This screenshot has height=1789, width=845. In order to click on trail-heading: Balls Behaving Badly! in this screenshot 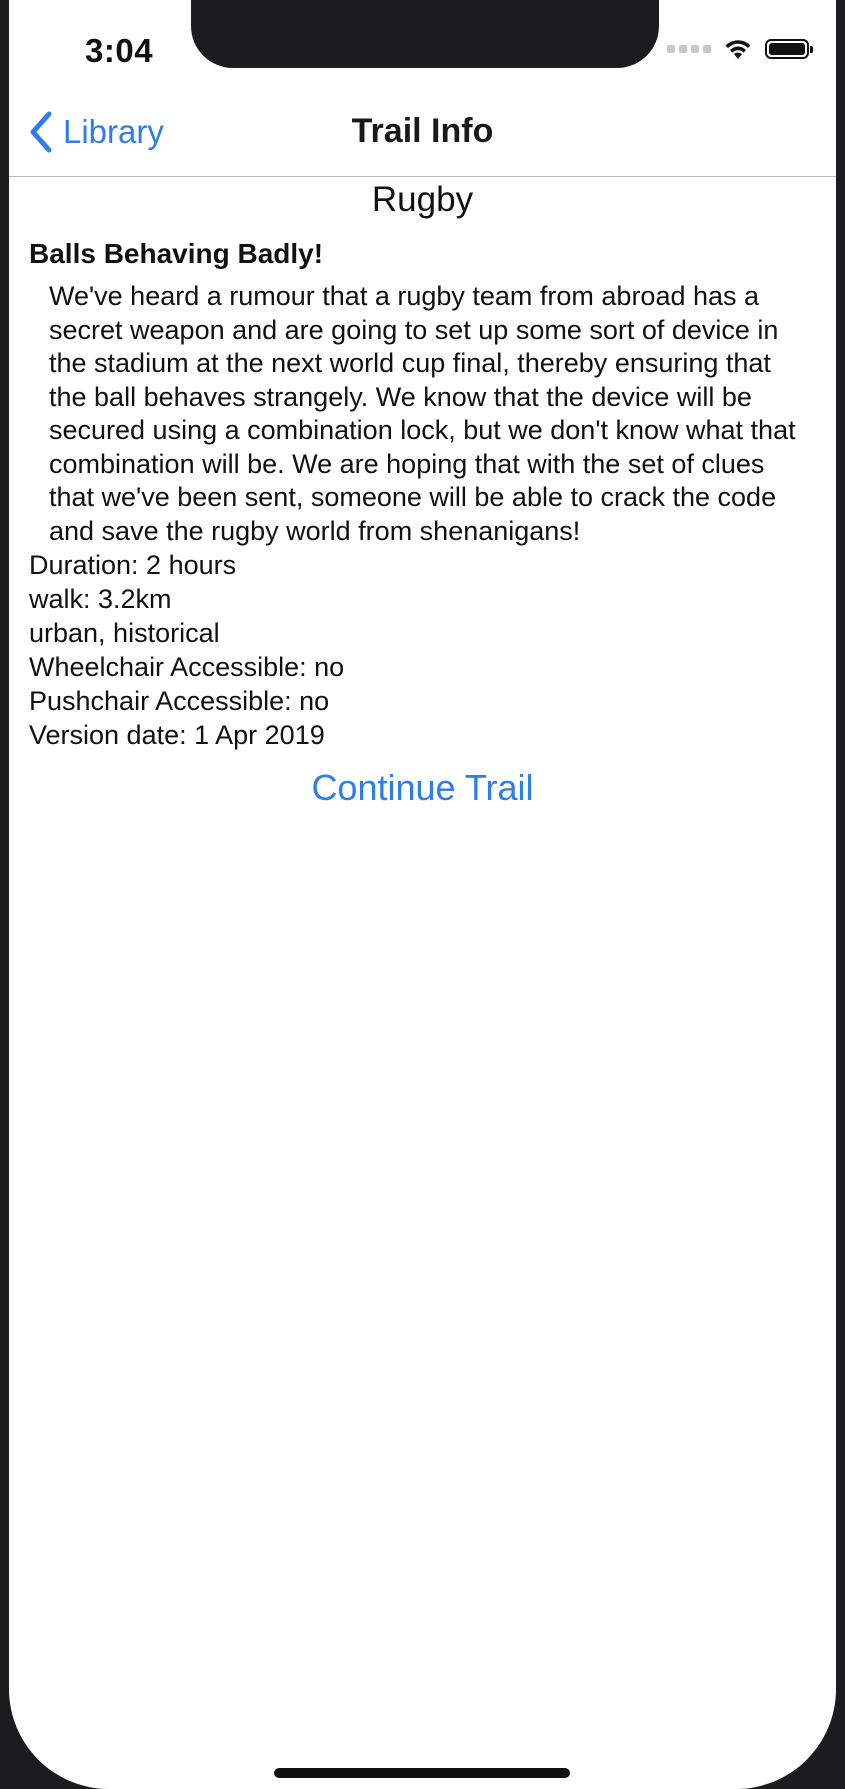, I will do `click(176, 253)`.